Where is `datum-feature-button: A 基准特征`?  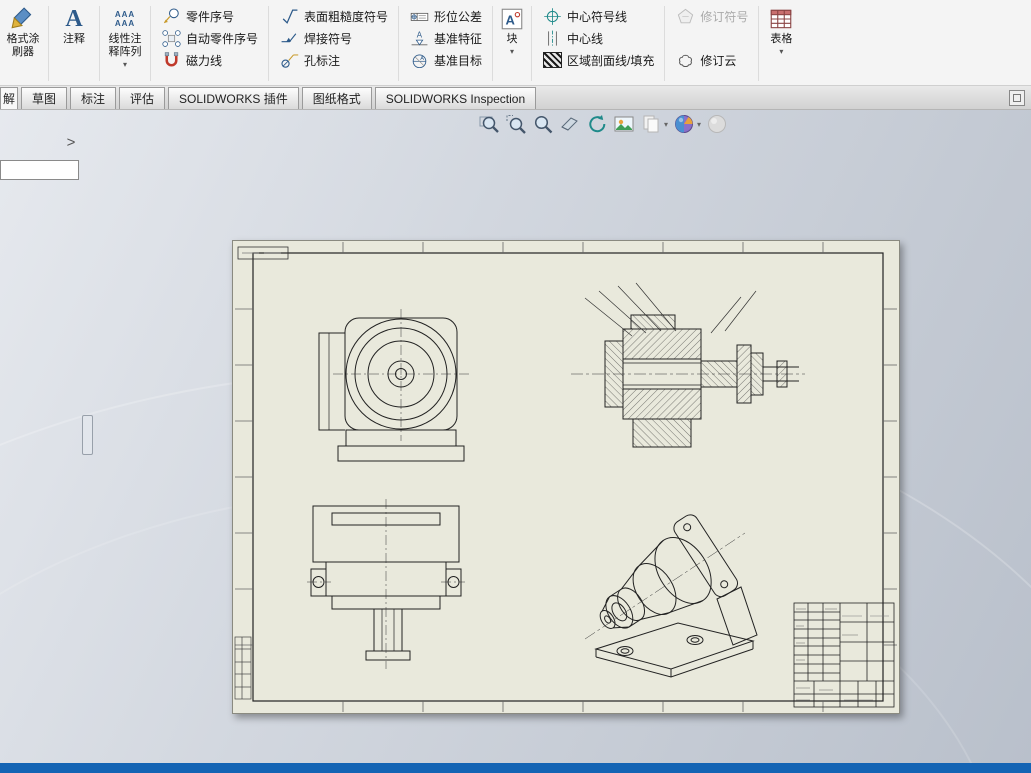 datum-feature-button: A 基准特征 is located at coordinates (445, 38).